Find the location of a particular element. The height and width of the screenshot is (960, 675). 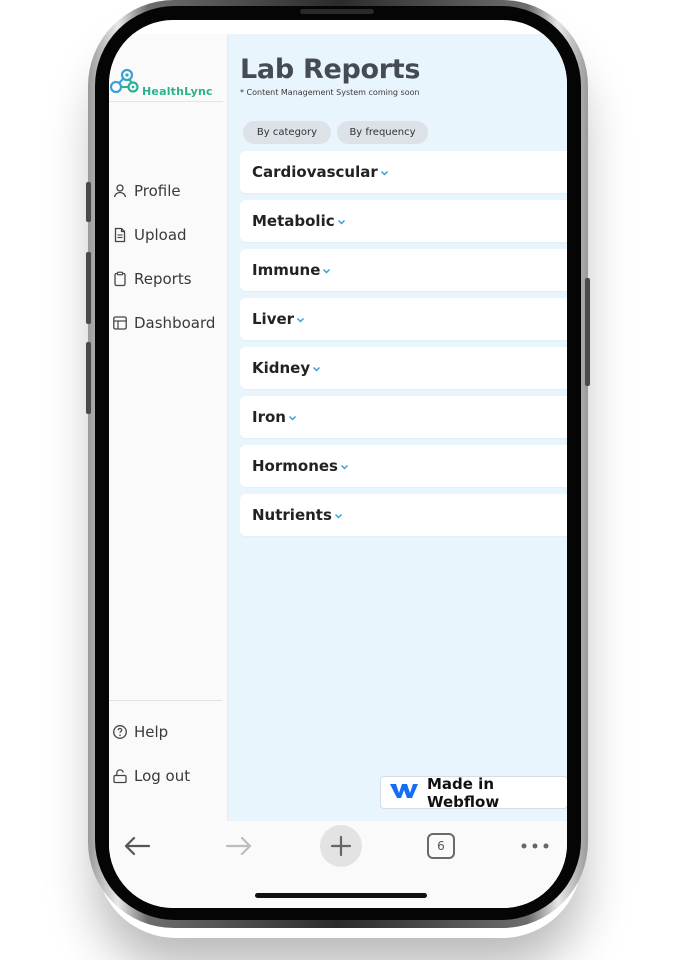

back-arrow-icon is located at coordinates (137, 846).